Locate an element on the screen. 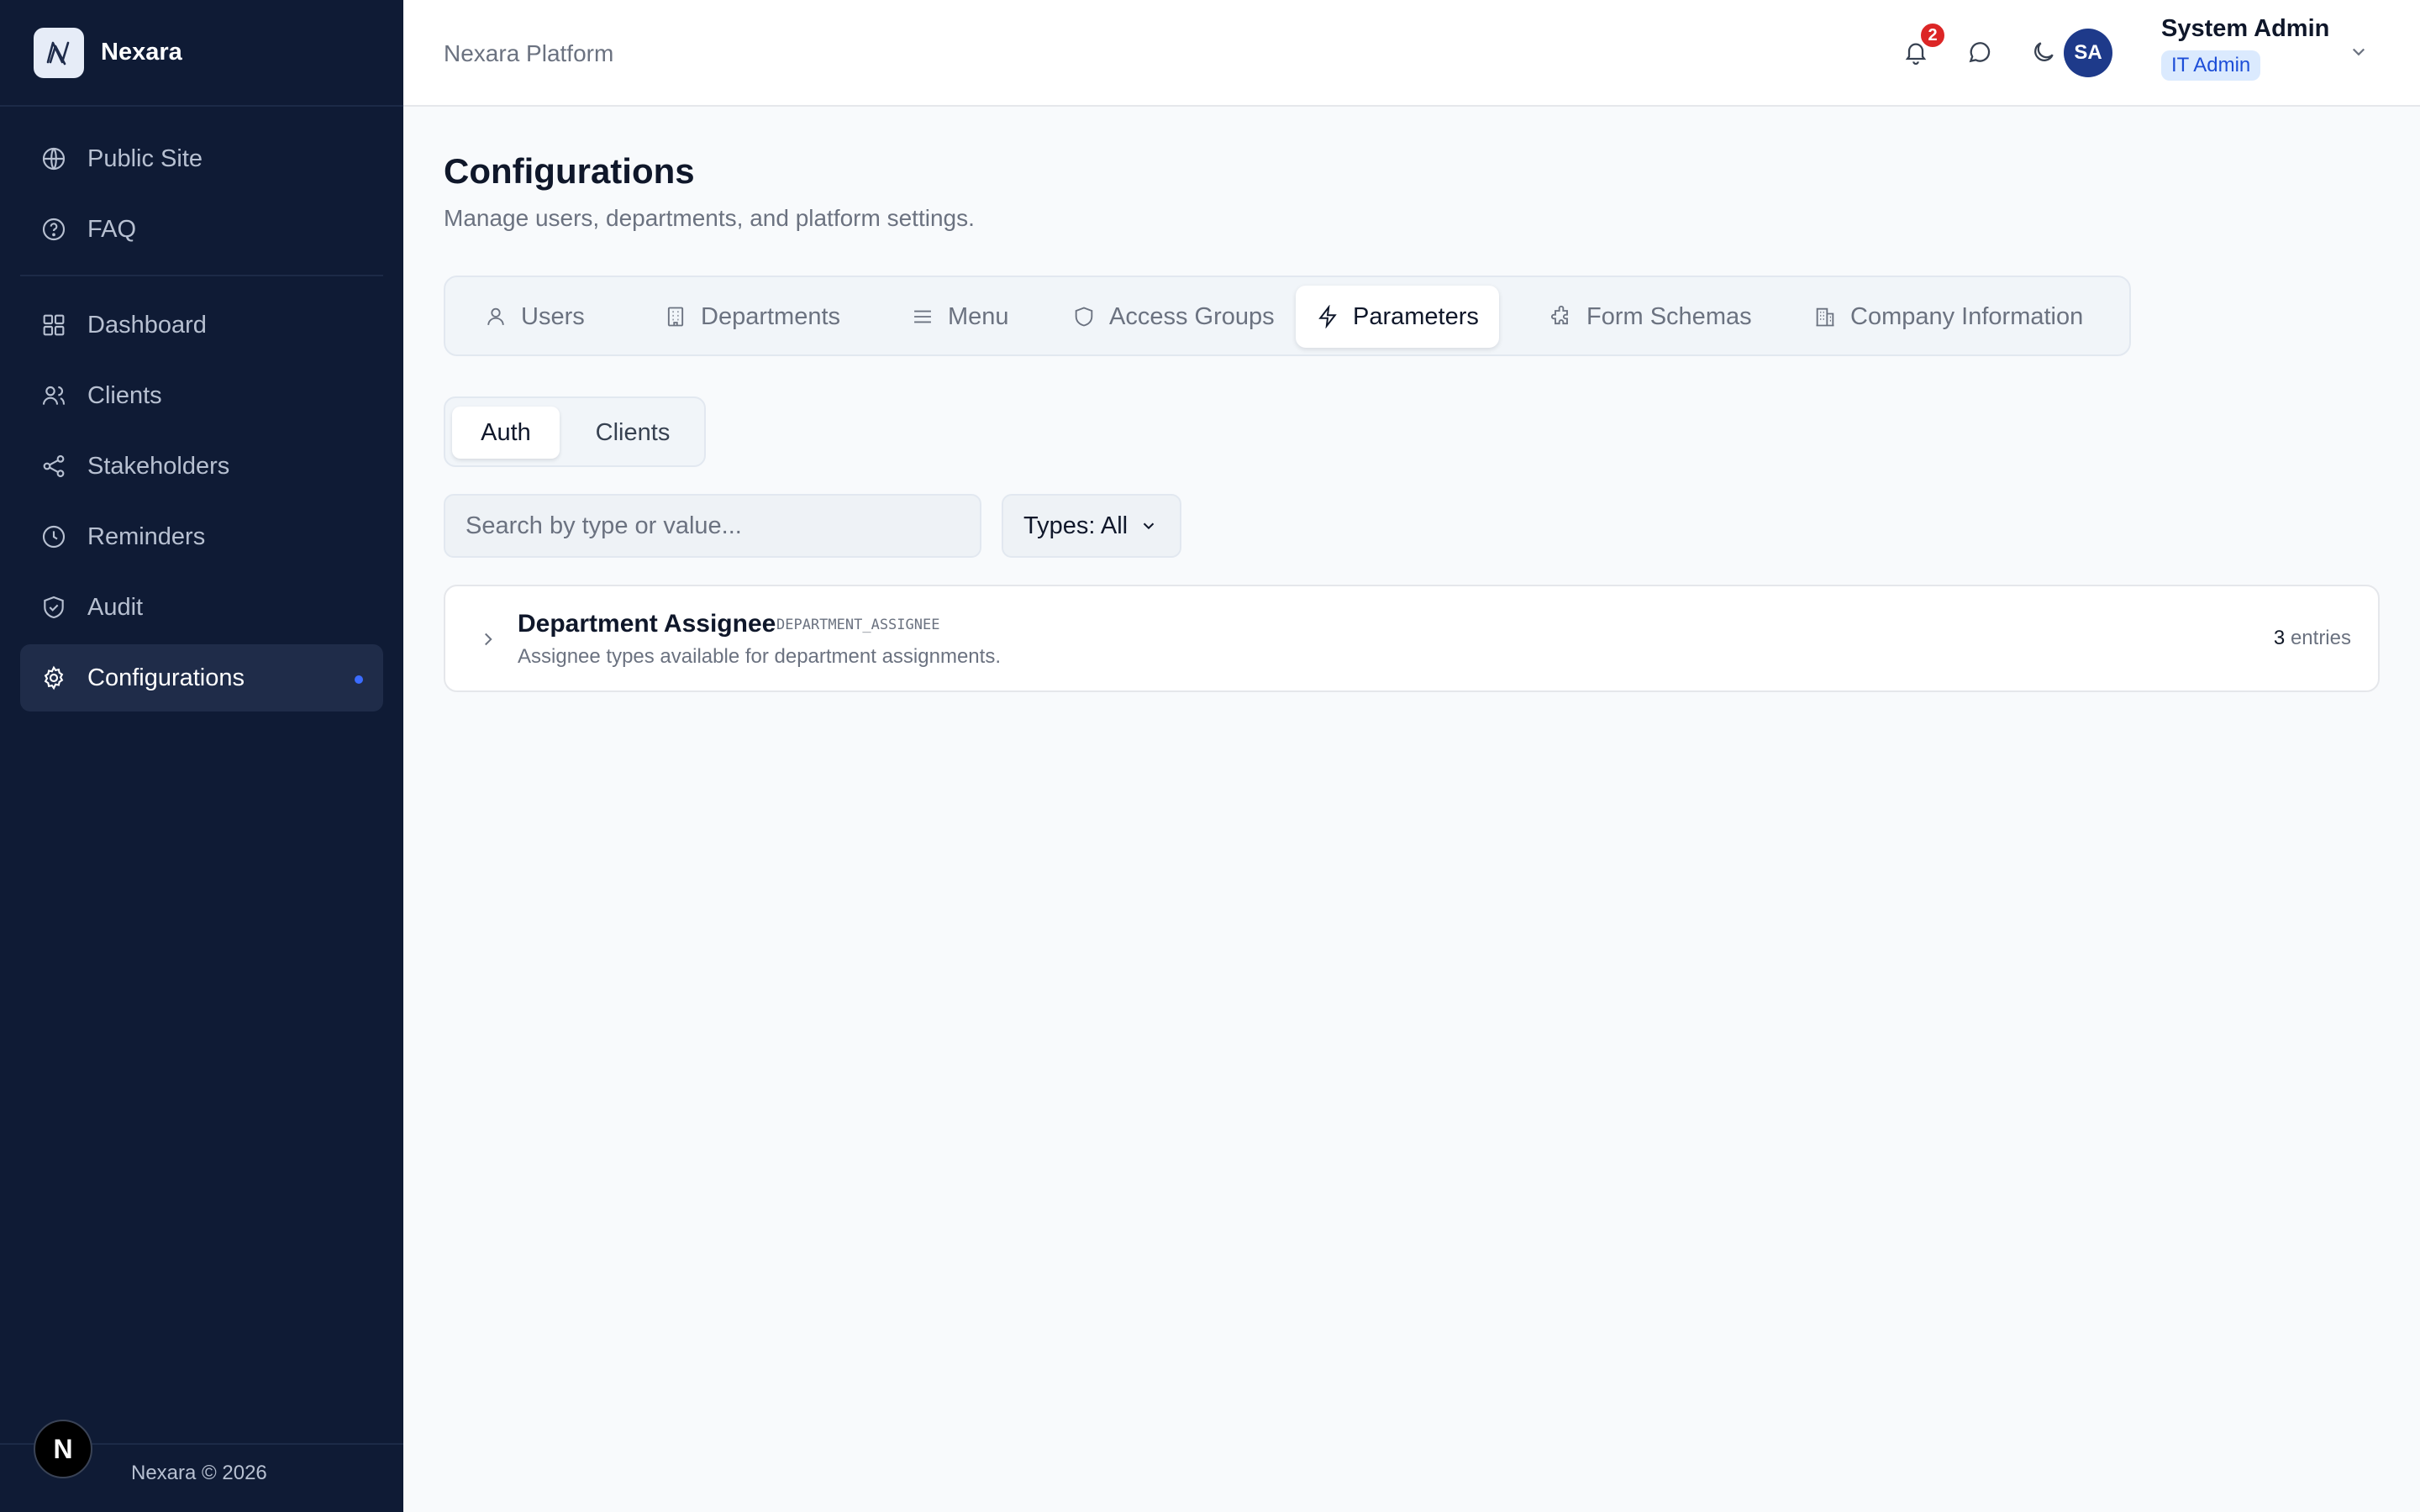 Image resolution: width=2420 pixels, height=1512 pixels. puzzle-icon is located at coordinates (1559, 315).